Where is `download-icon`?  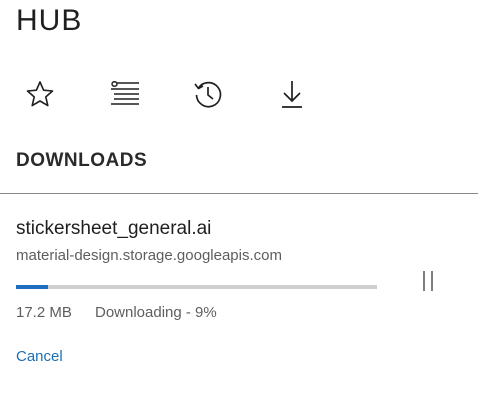 download-icon is located at coordinates (292, 94).